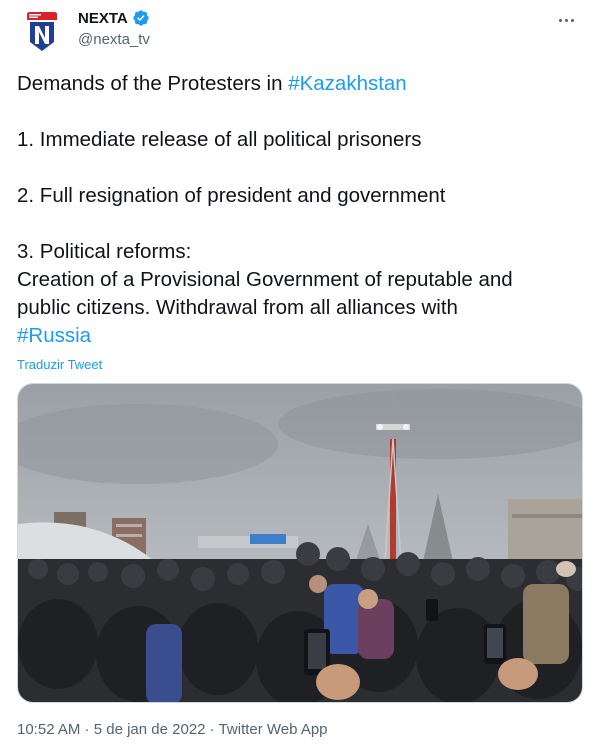 This screenshot has width=596, height=745. I want to click on author-name-row: NEXTA, so click(114, 18).